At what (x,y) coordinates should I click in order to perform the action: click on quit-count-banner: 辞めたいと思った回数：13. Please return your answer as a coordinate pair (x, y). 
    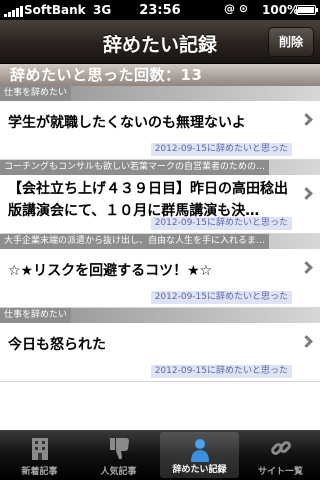
    Looking at the image, I should click on (160, 75).